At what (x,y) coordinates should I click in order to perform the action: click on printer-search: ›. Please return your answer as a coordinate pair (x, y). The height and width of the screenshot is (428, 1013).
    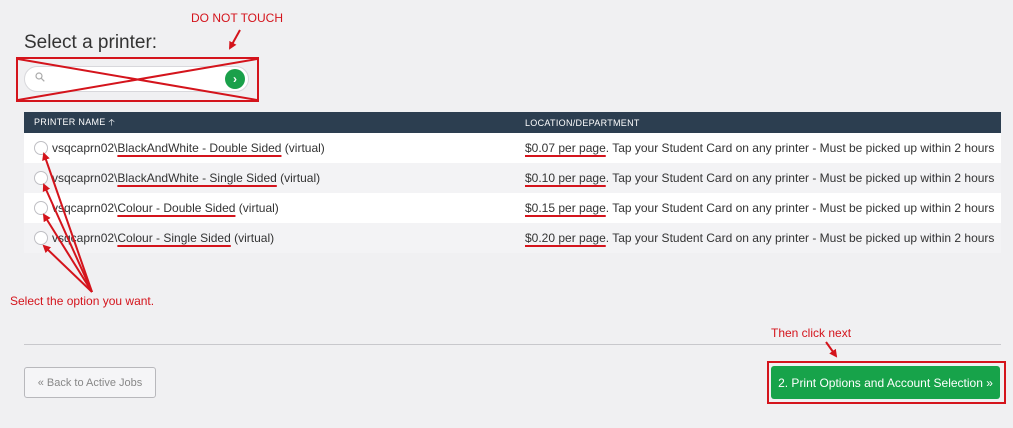
    Looking at the image, I should click on (136, 79).